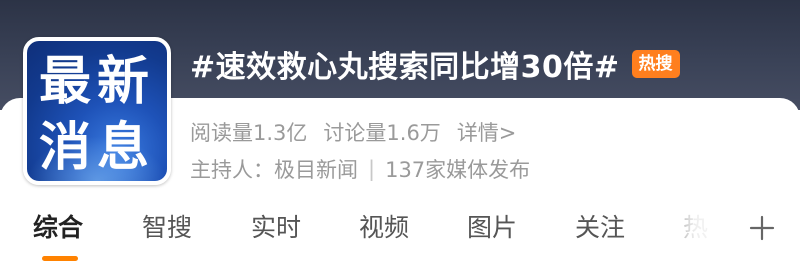 The width and height of the screenshot is (800, 267). I want to click on logo-line-2: 消息, so click(96, 148).